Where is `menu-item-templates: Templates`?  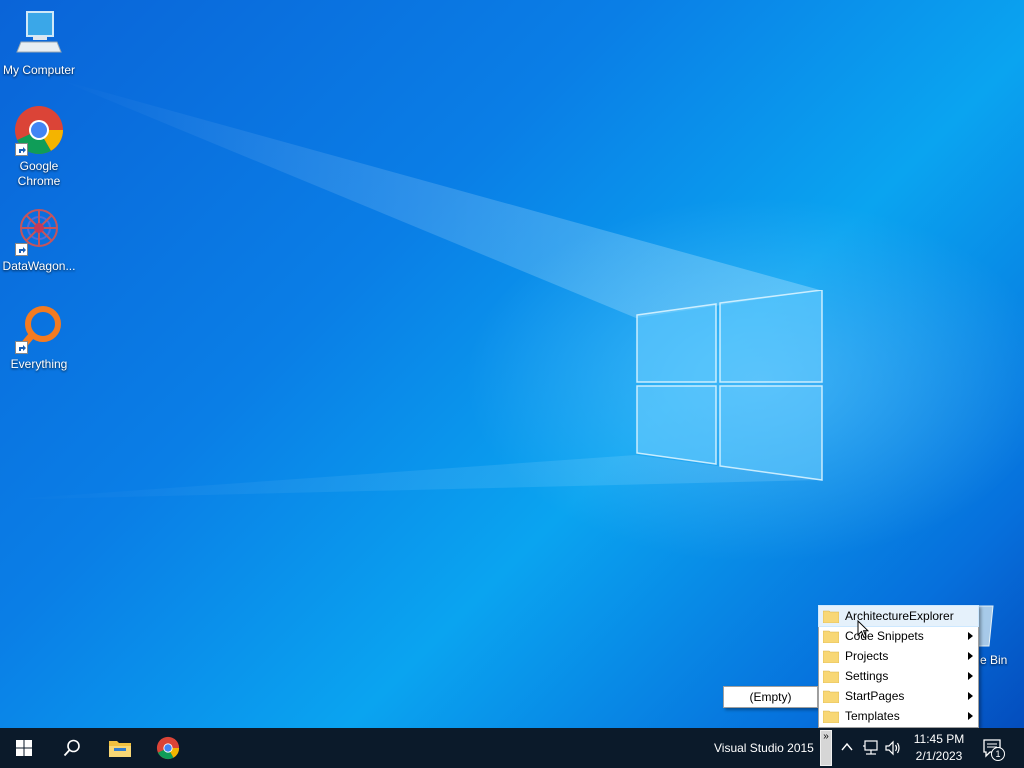
menu-item-templates: Templates is located at coordinates (898, 716).